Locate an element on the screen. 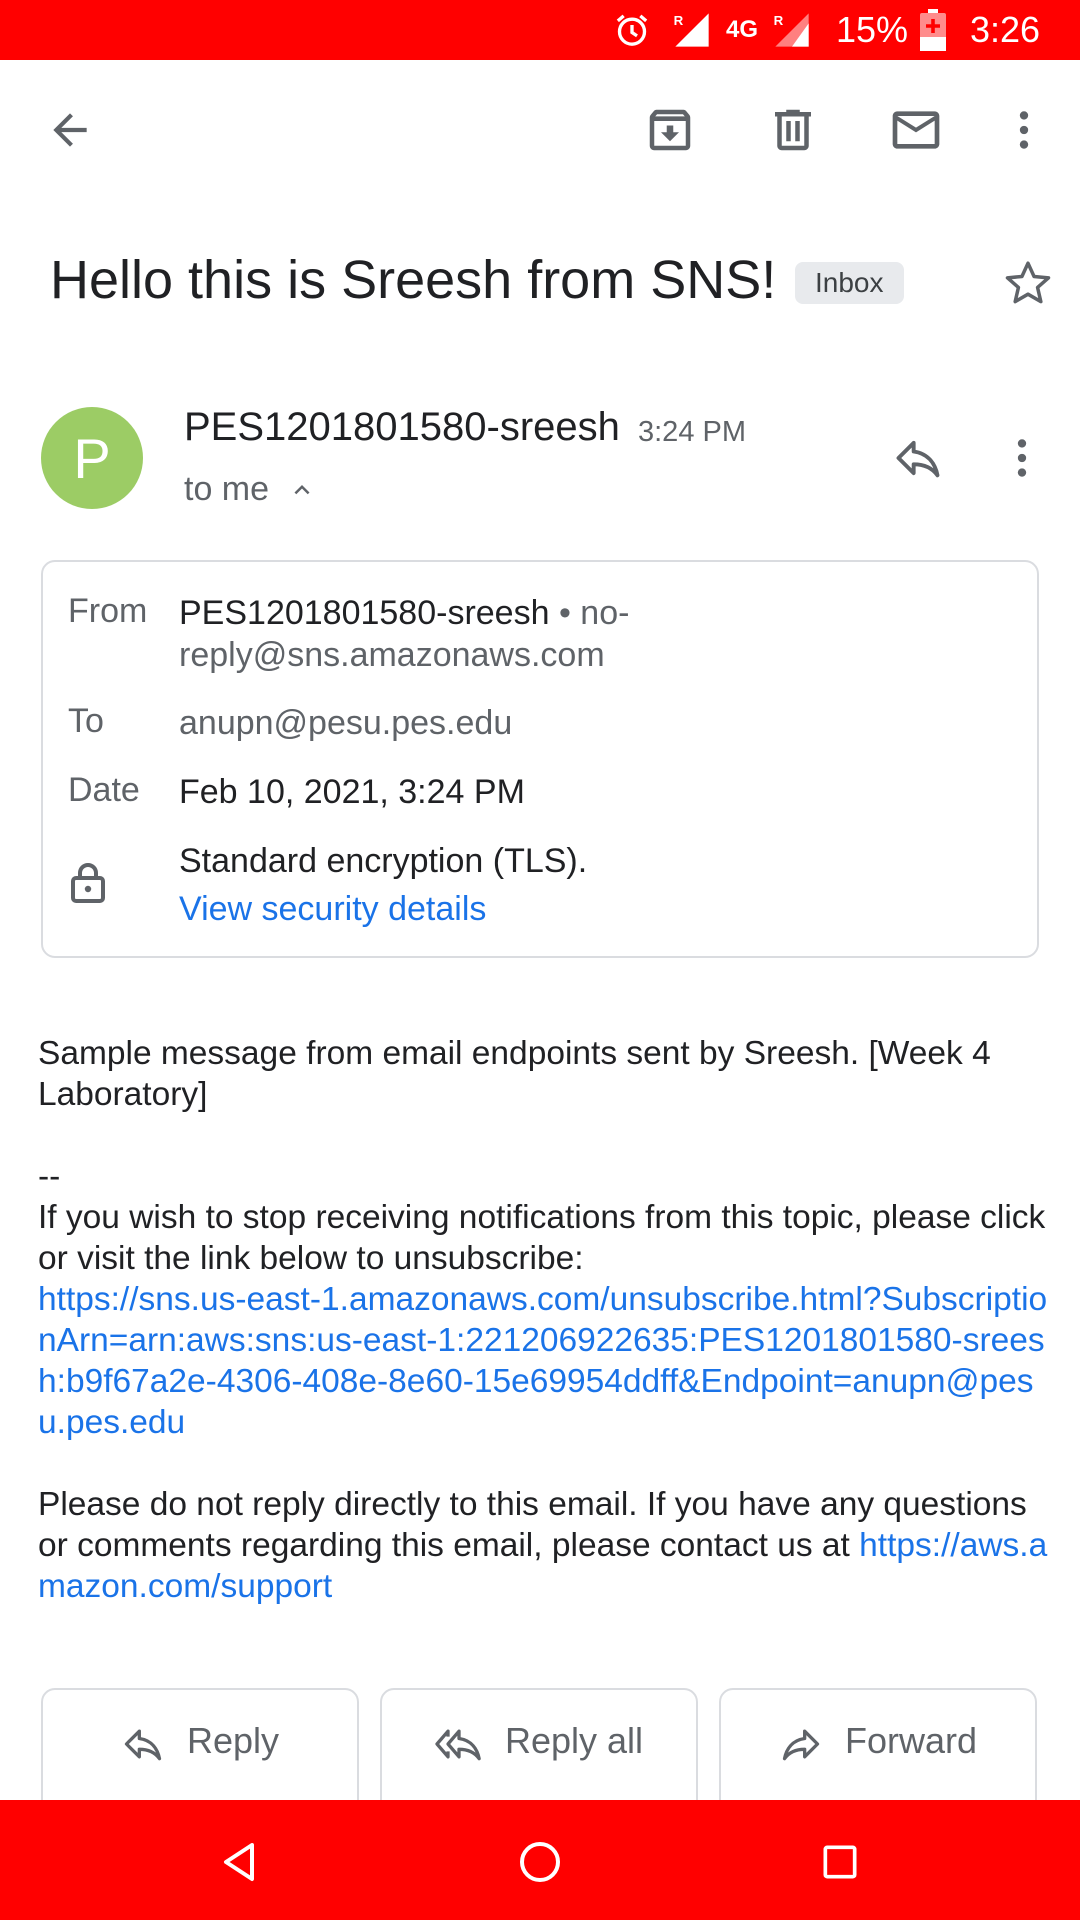  nav-recents-button is located at coordinates (840, 1862).